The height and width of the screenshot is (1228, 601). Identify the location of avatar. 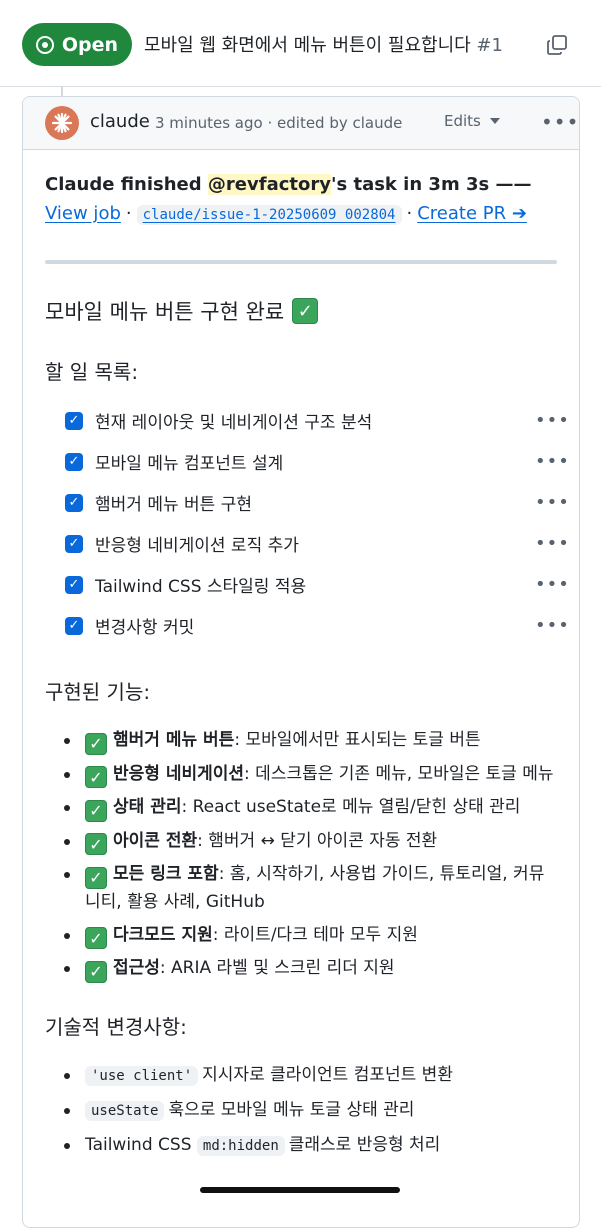
(62, 123).